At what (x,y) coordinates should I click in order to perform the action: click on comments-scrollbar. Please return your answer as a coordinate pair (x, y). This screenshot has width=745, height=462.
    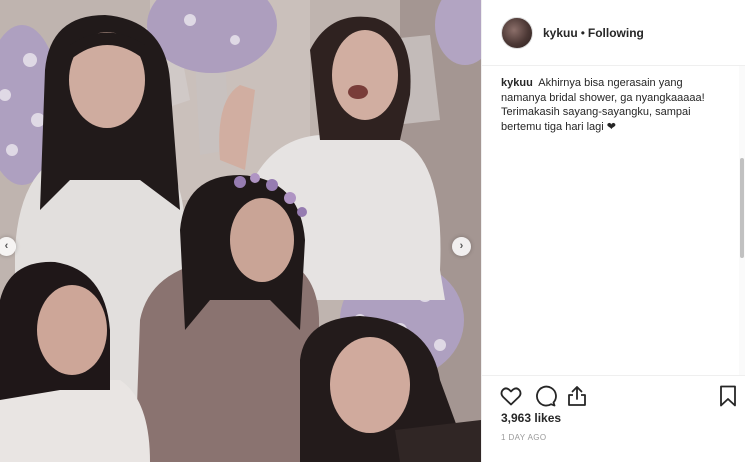
    Looking at the image, I should click on (742, 221).